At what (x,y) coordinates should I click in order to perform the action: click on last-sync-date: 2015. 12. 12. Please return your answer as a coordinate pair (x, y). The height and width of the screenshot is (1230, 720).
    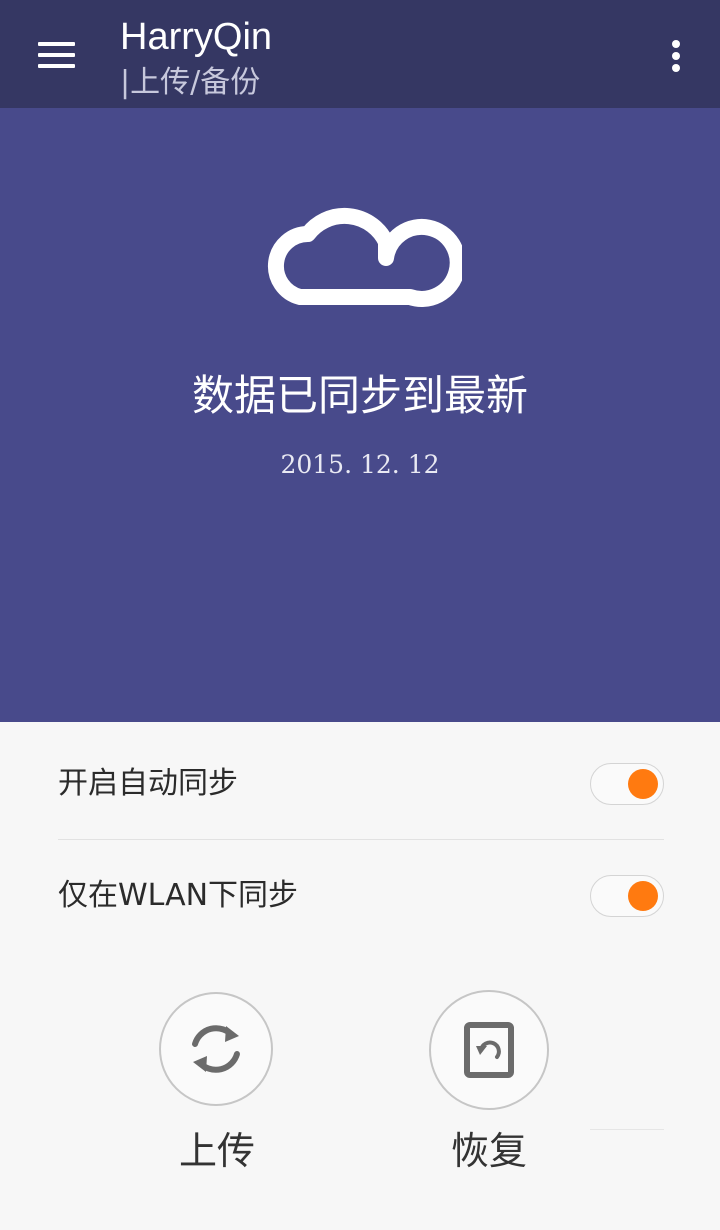
    Looking at the image, I should click on (360, 464).